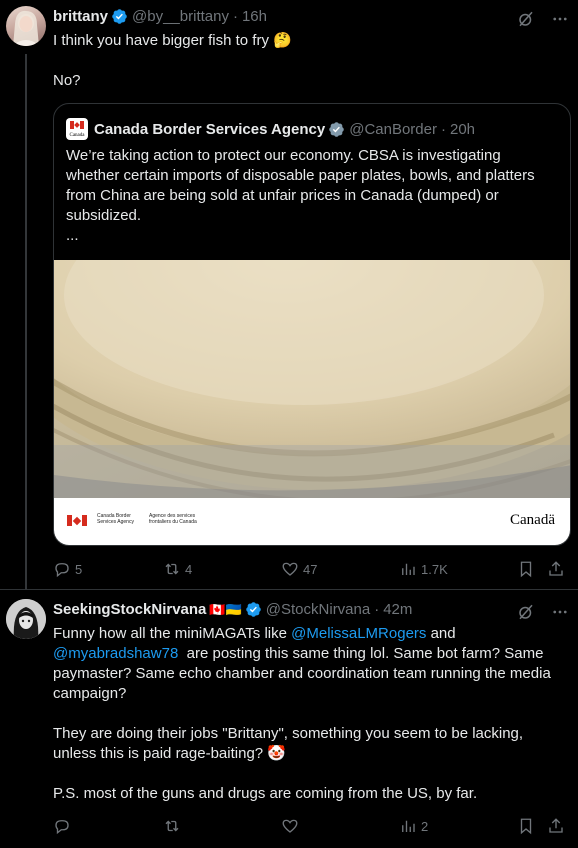  What do you see at coordinates (77, 135) in the screenshot?
I see `avatar-wordmark: Canada` at bounding box center [77, 135].